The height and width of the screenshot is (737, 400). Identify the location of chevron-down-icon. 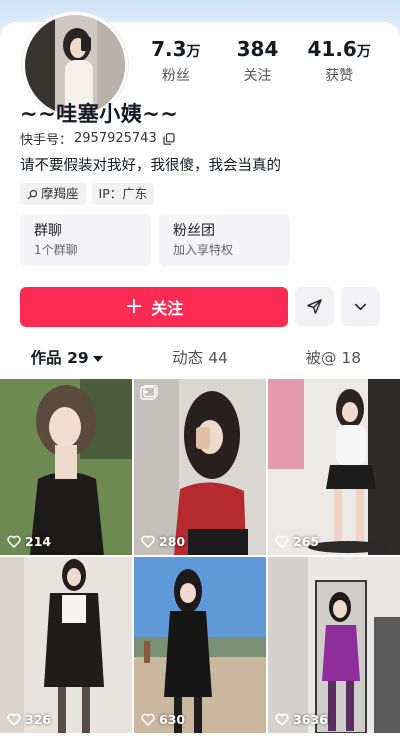
(360, 307).